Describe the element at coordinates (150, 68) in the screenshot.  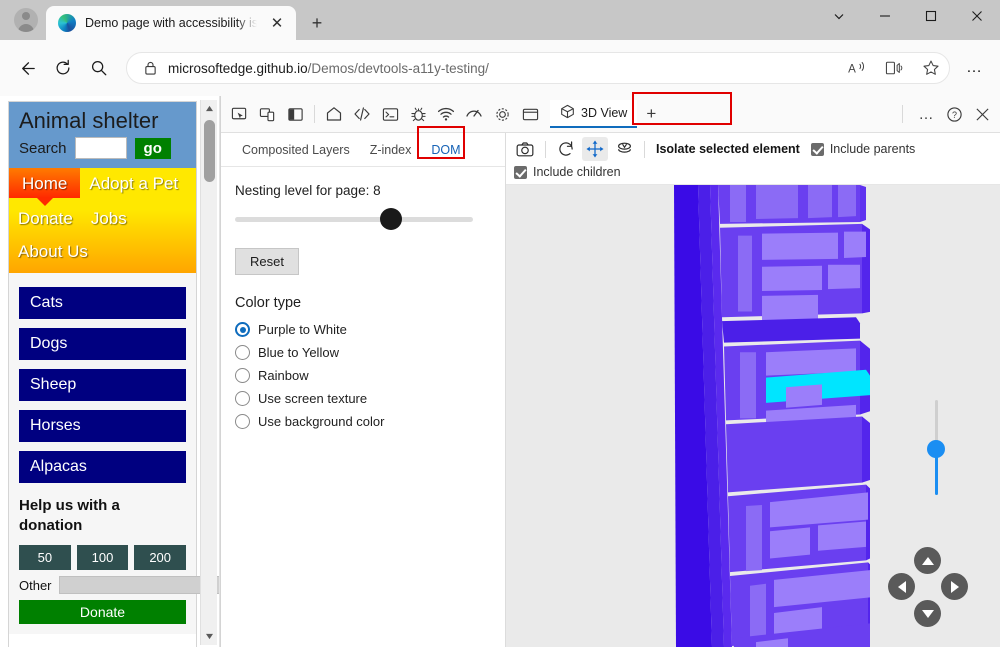
I see `lock-icon` at that location.